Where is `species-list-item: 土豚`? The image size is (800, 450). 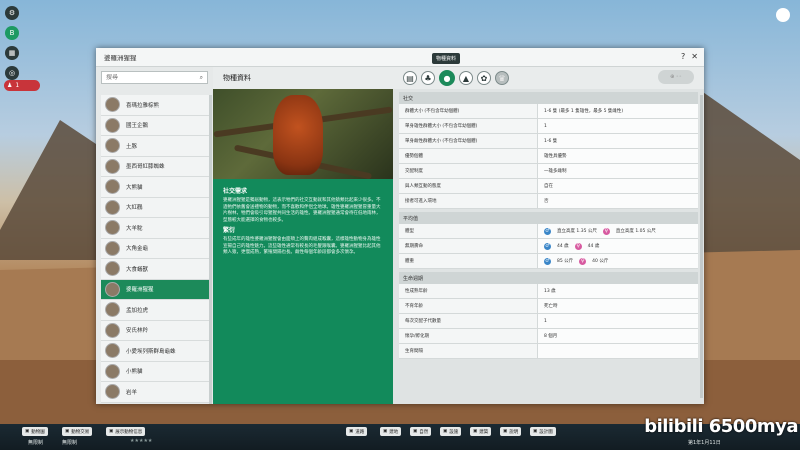 species-list-item: 土豚 is located at coordinates (156, 146).